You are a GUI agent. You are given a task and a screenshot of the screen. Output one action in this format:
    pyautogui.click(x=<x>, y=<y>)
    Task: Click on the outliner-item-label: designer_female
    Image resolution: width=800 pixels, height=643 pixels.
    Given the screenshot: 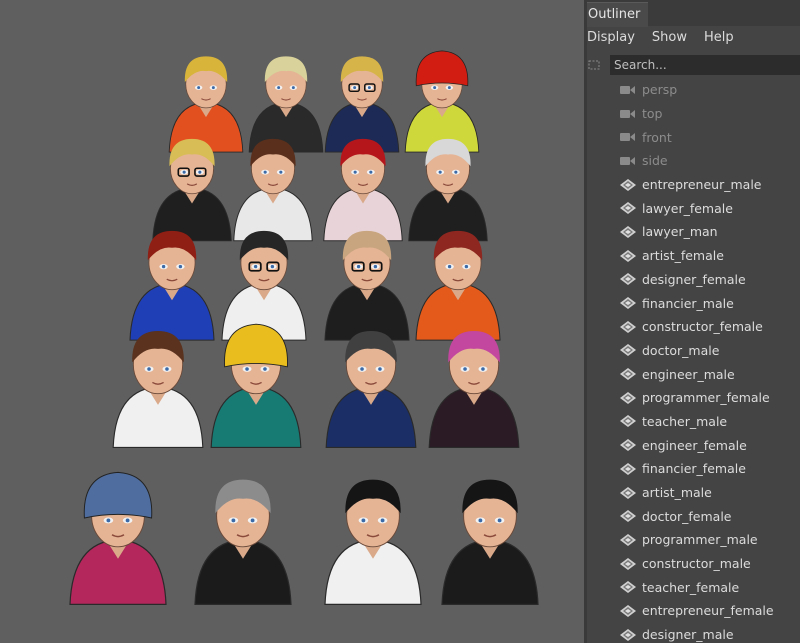 What is the action you would take?
    pyautogui.click(x=694, y=279)
    